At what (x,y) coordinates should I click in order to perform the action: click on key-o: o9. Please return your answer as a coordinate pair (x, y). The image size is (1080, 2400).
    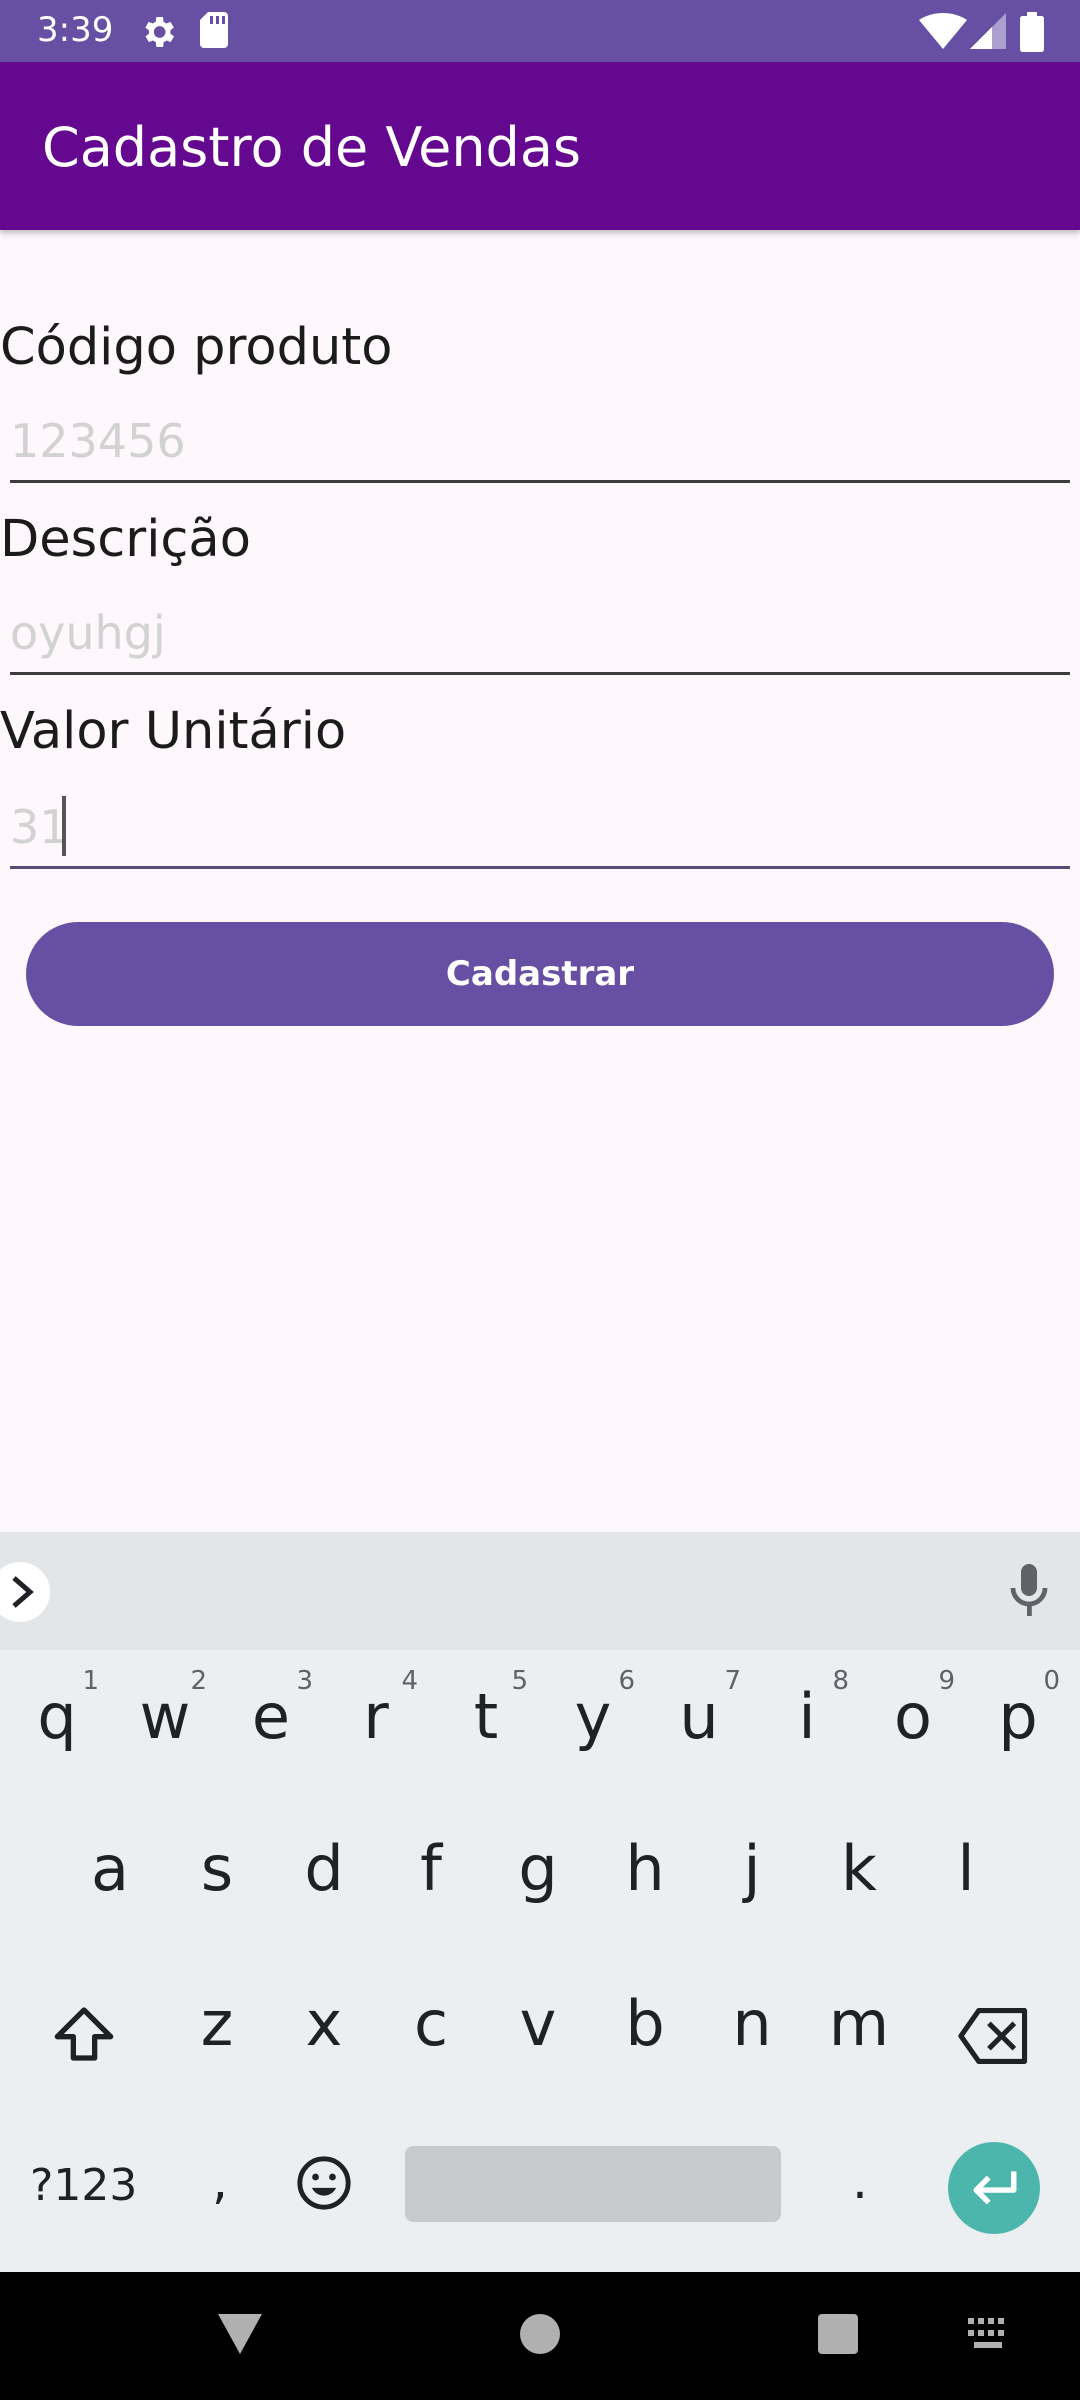
    Looking at the image, I should click on (913, 1723).